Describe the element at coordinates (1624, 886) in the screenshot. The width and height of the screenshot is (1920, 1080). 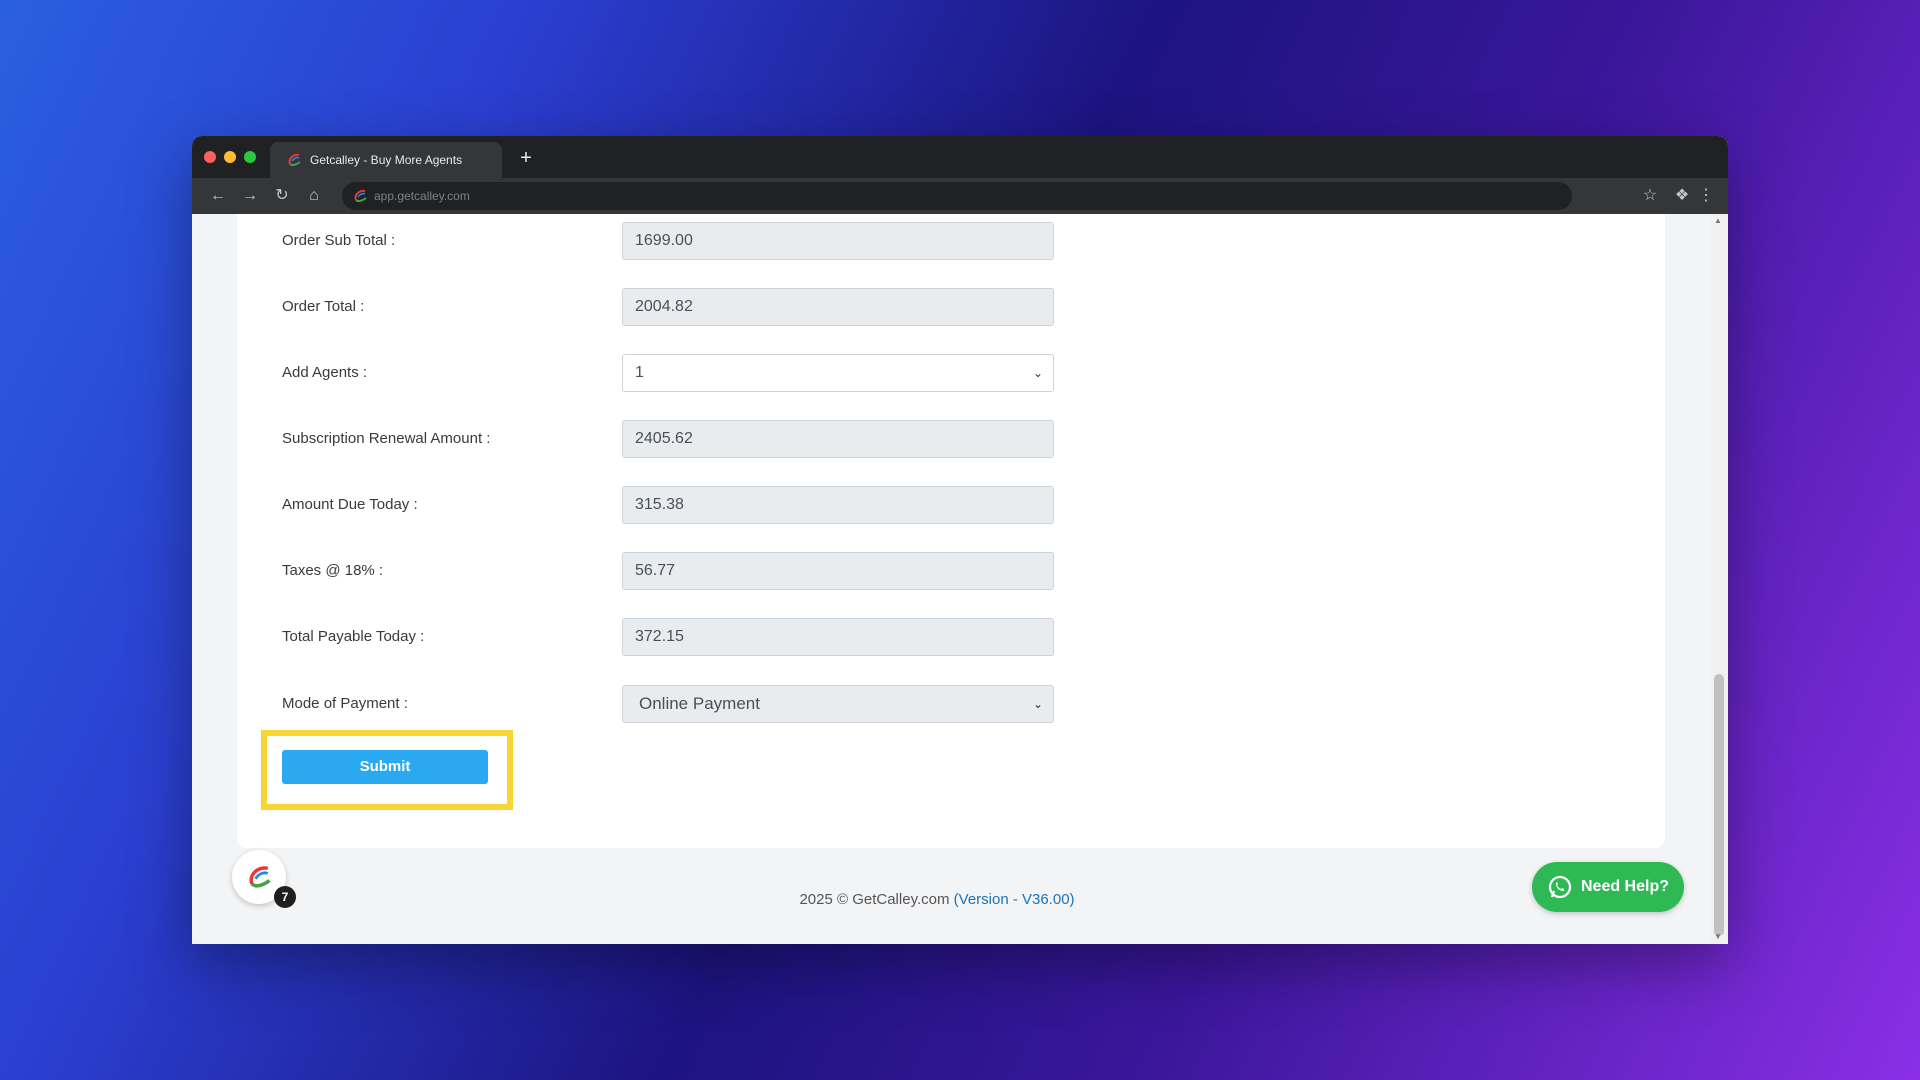
I see `need-help-label: Need Help?` at that location.